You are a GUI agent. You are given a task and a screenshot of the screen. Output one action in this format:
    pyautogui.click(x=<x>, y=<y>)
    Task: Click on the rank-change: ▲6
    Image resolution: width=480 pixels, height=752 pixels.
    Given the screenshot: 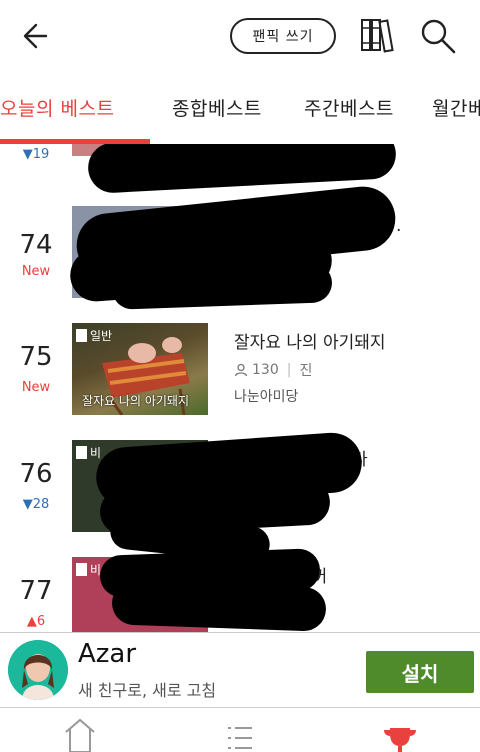 What is the action you would take?
    pyautogui.click(x=36, y=621)
    